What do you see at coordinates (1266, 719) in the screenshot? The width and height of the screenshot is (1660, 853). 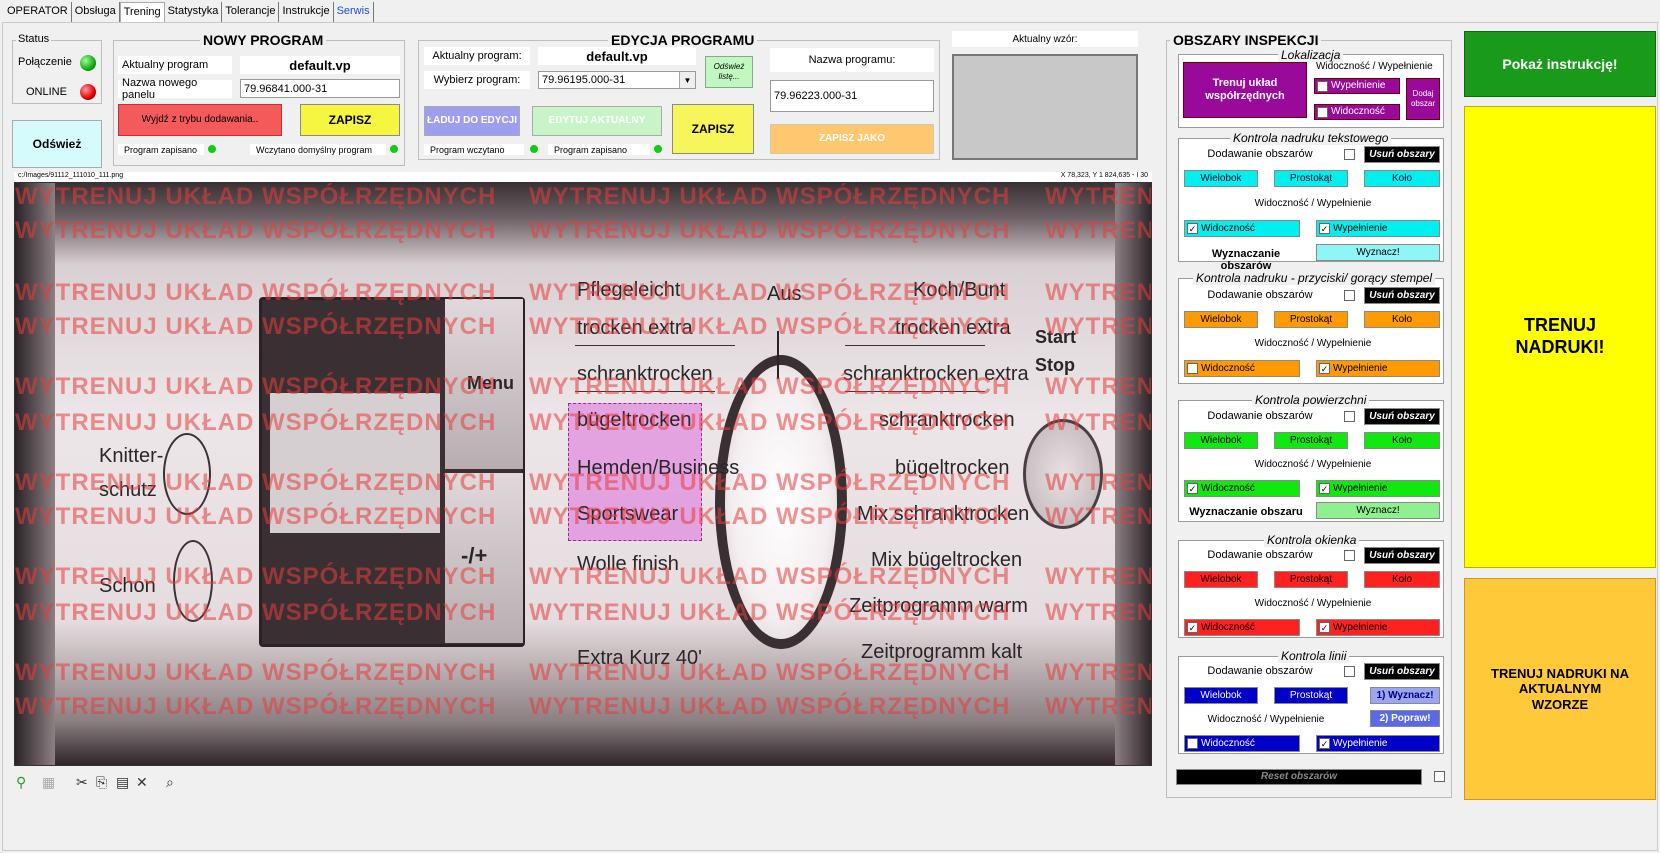 I see `line-vis-fill-label: Widoczność / Wypełnienie` at bounding box center [1266, 719].